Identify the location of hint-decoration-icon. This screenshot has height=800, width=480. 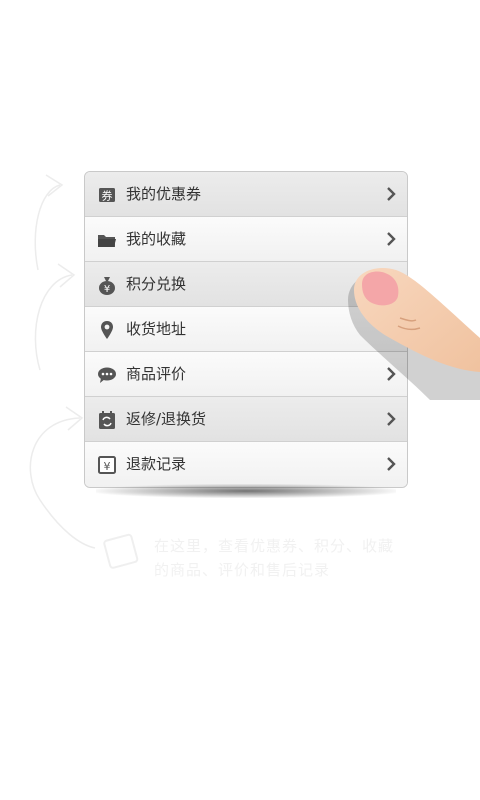
(121, 551).